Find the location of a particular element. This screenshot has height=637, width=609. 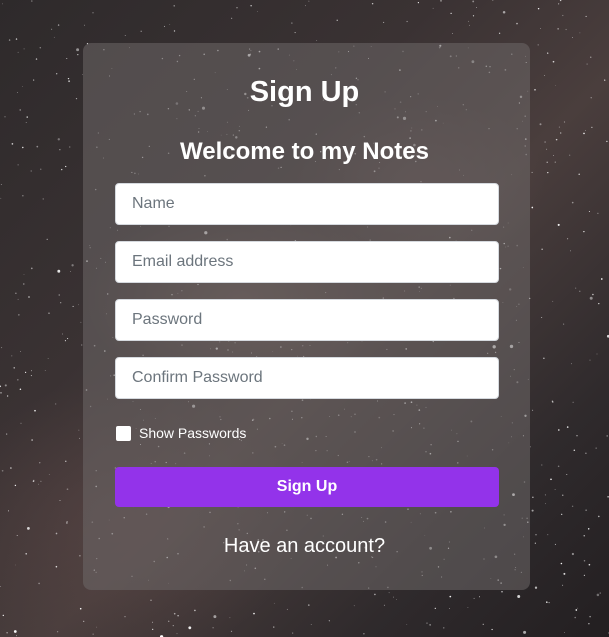

confirm-password-input is located at coordinates (307, 378).